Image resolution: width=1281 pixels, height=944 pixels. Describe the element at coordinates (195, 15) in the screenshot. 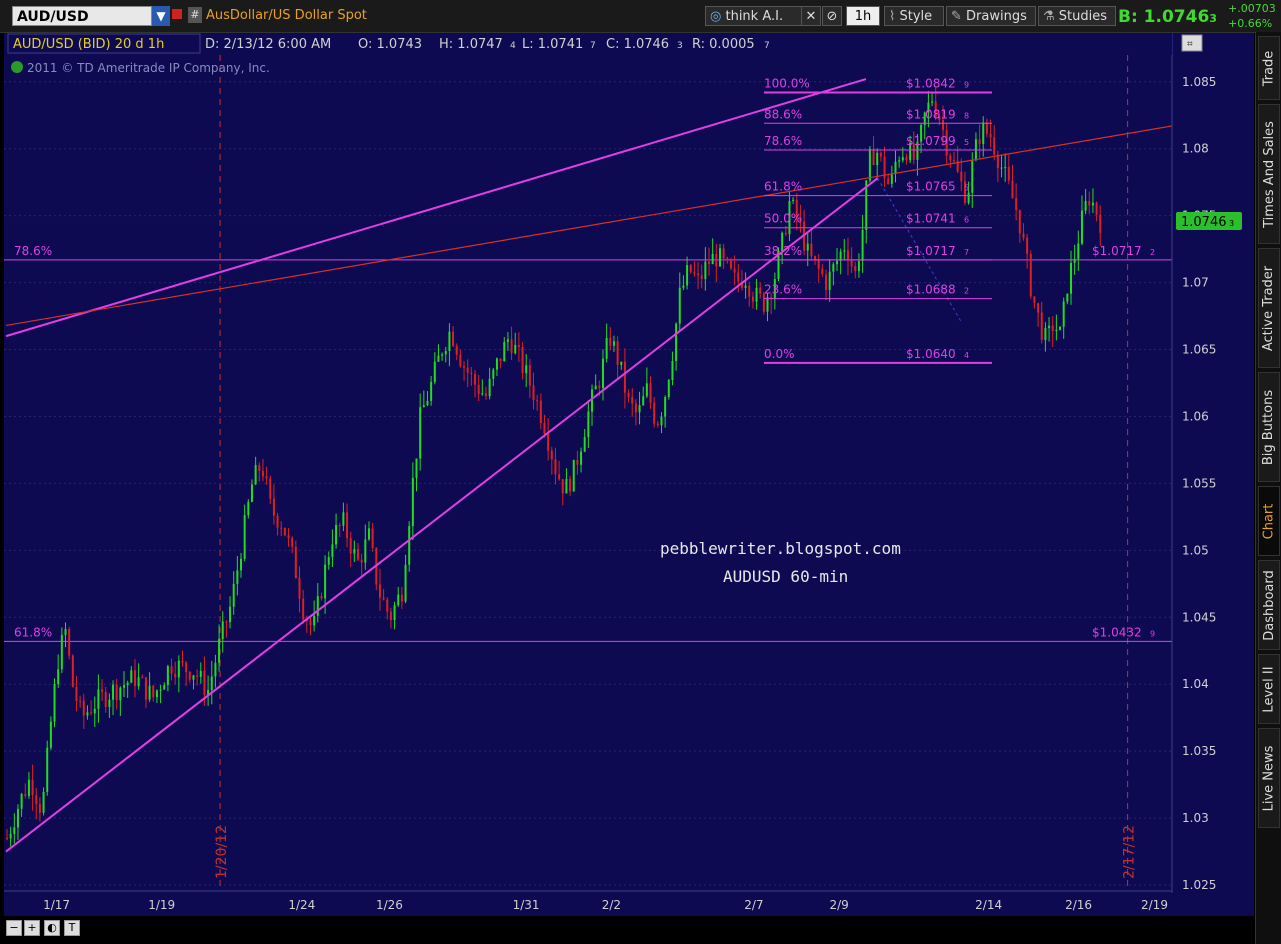

I see `hash-button: #` at that location.